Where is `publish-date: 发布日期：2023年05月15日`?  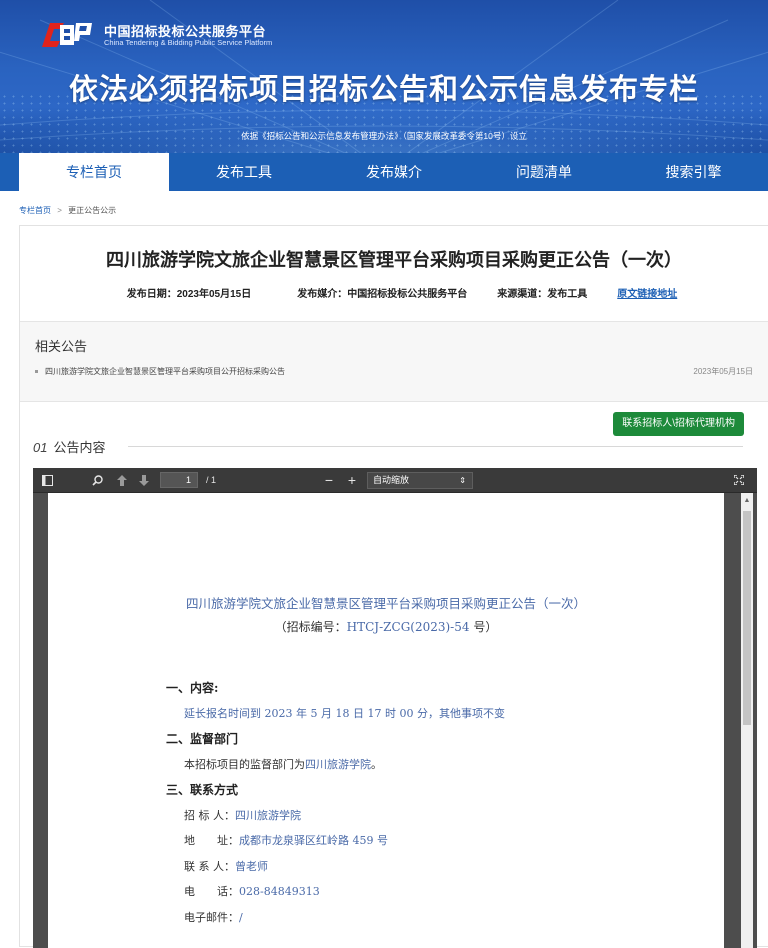
publish-date: 发布日期：2023年05月15日 is located at coordinates (189, 292).